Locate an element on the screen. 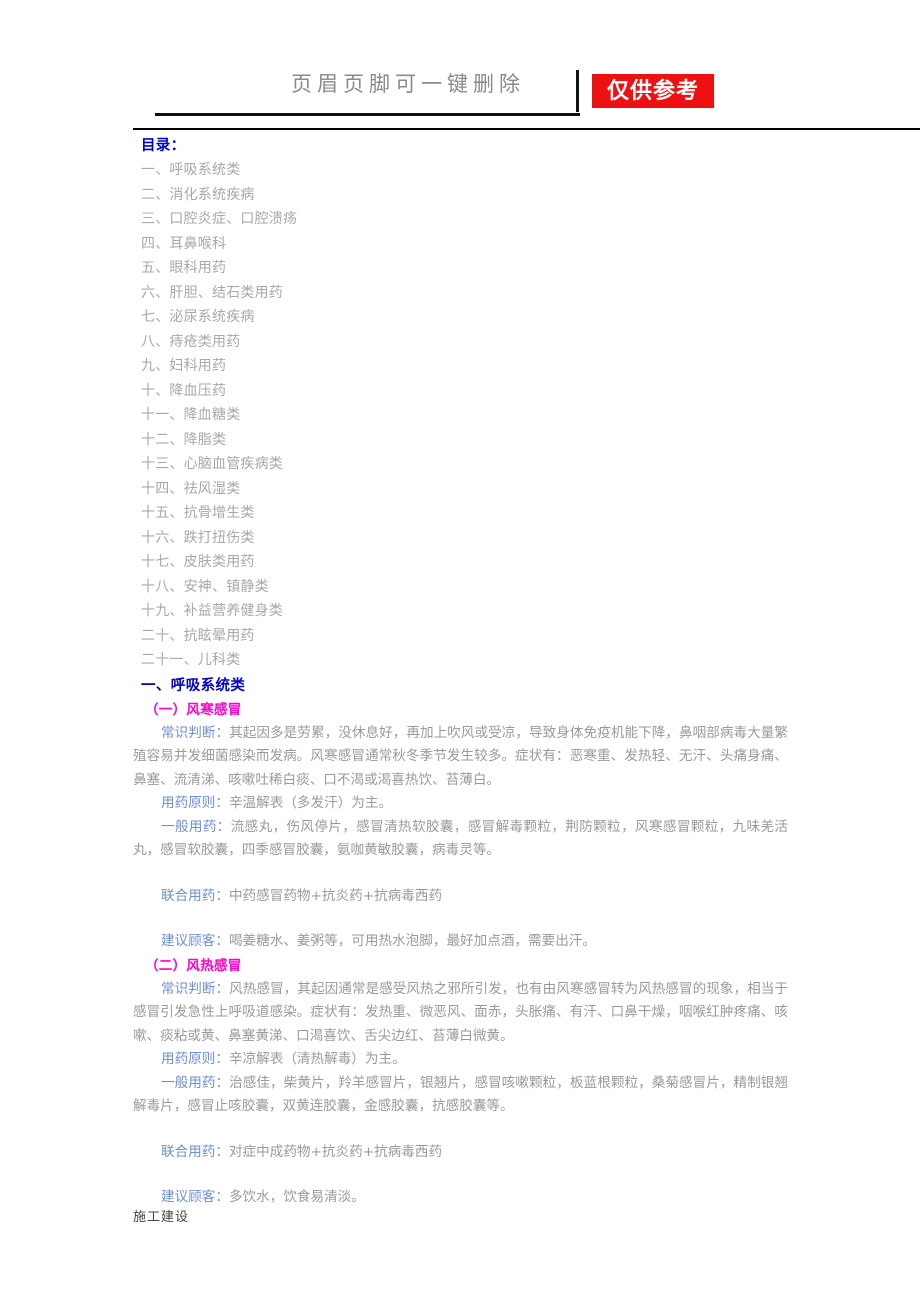 The image size is (920, 1302). section-title: 一、呼吸系统类 is located at coordinates (193, 685).